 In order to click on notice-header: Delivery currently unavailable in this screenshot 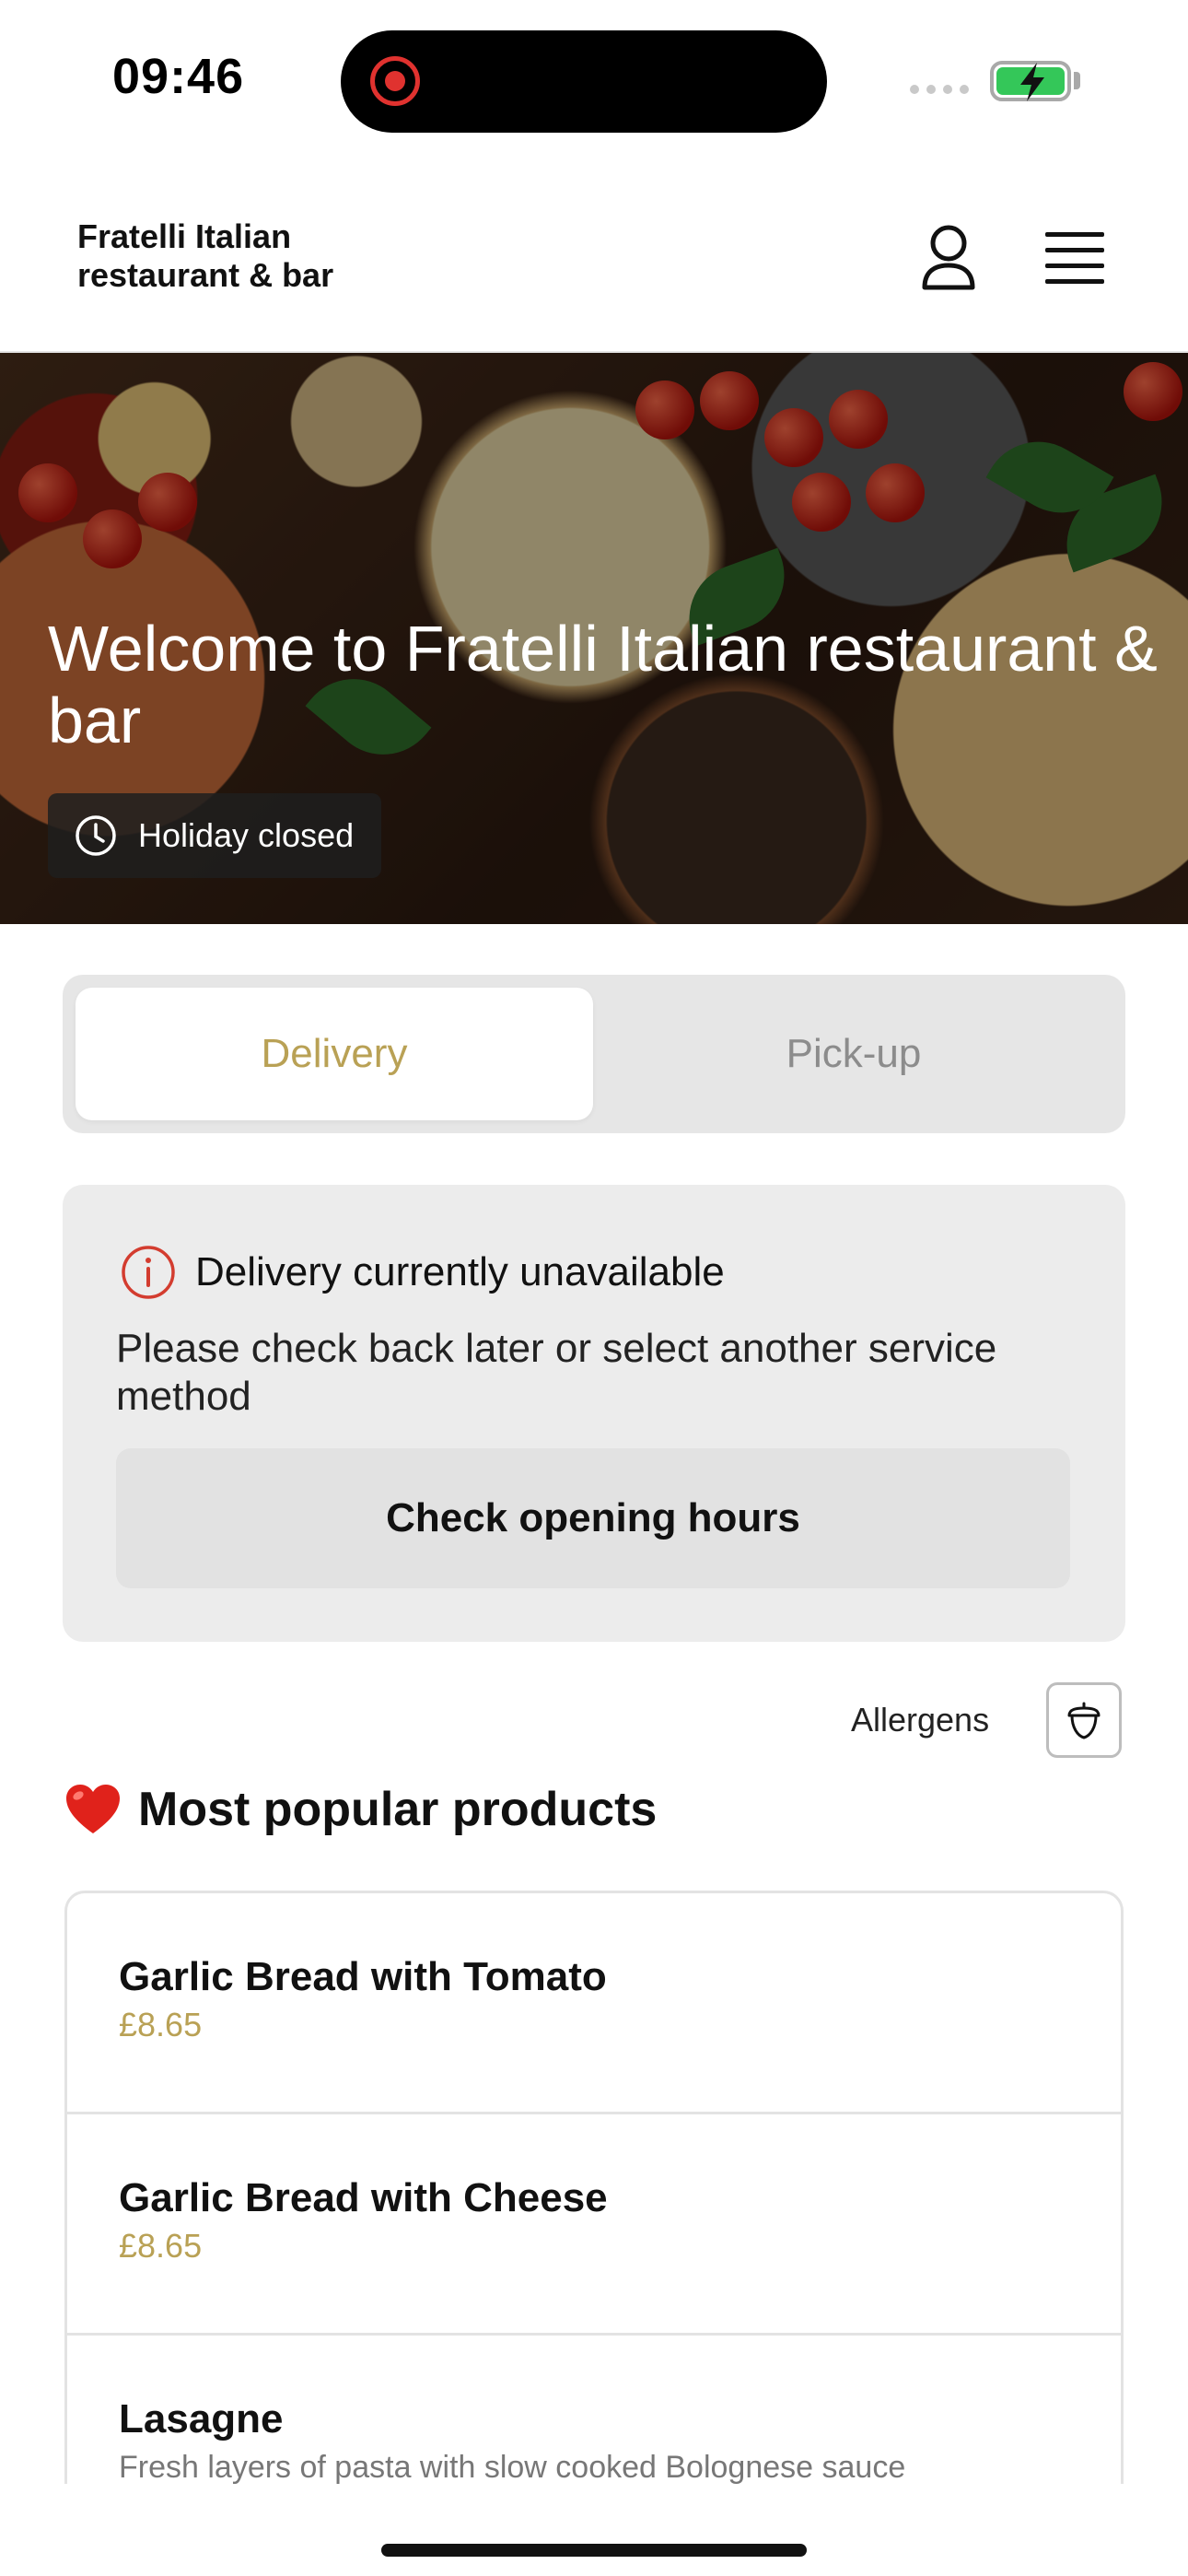, I will do `click(422, 1272)`.